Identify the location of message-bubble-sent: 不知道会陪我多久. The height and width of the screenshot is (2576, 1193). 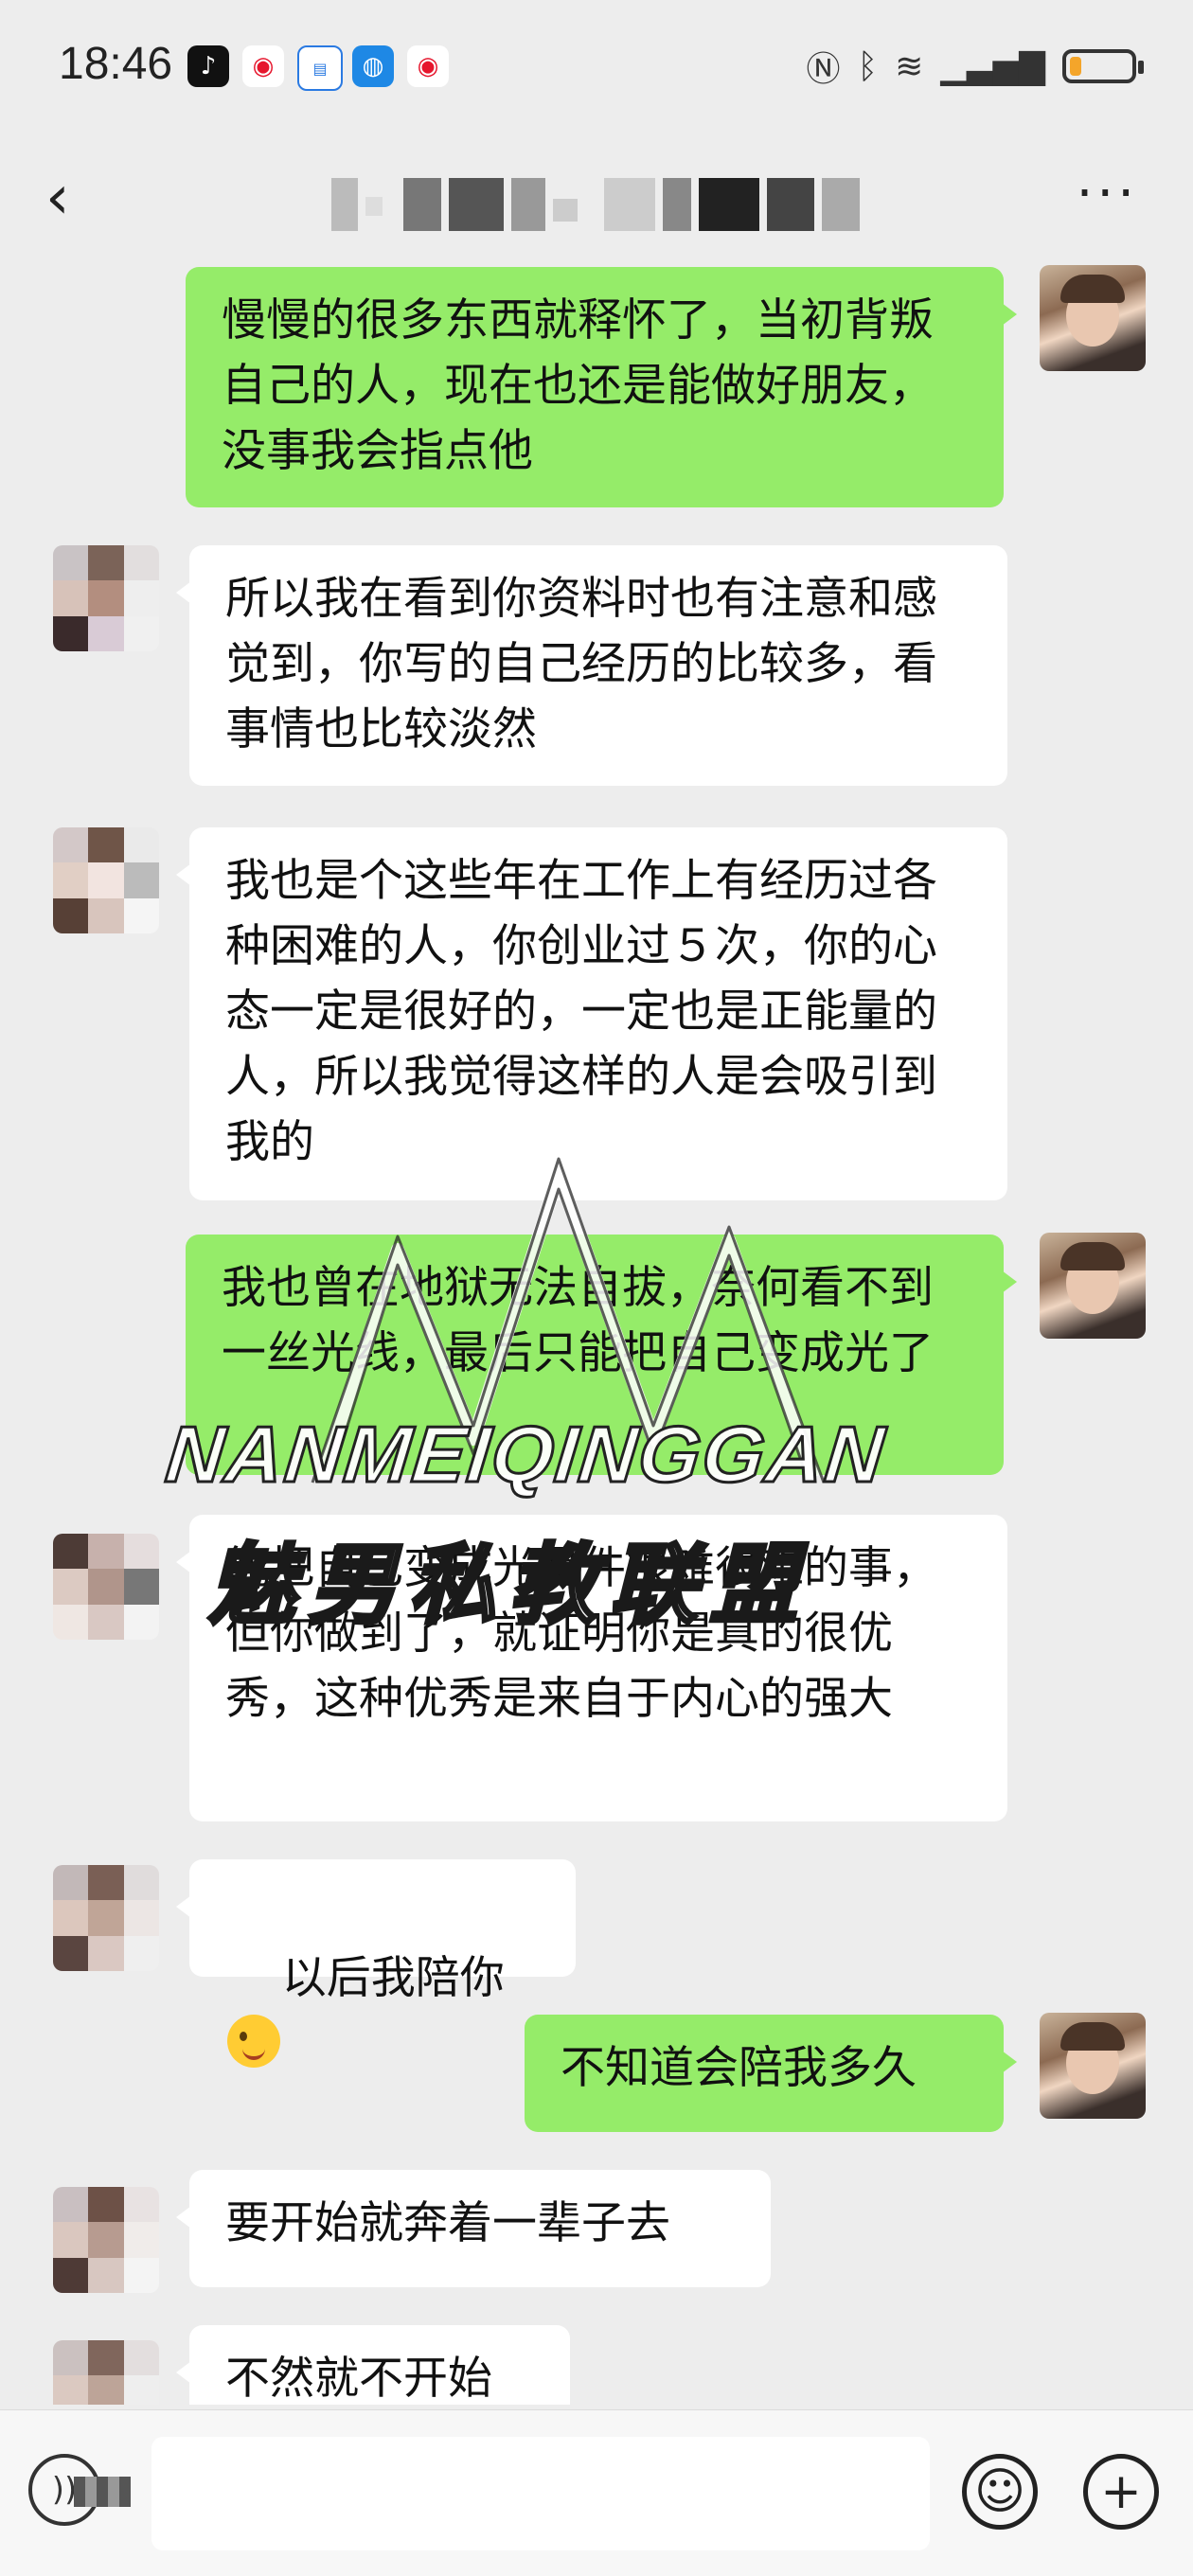
(771, 2073).